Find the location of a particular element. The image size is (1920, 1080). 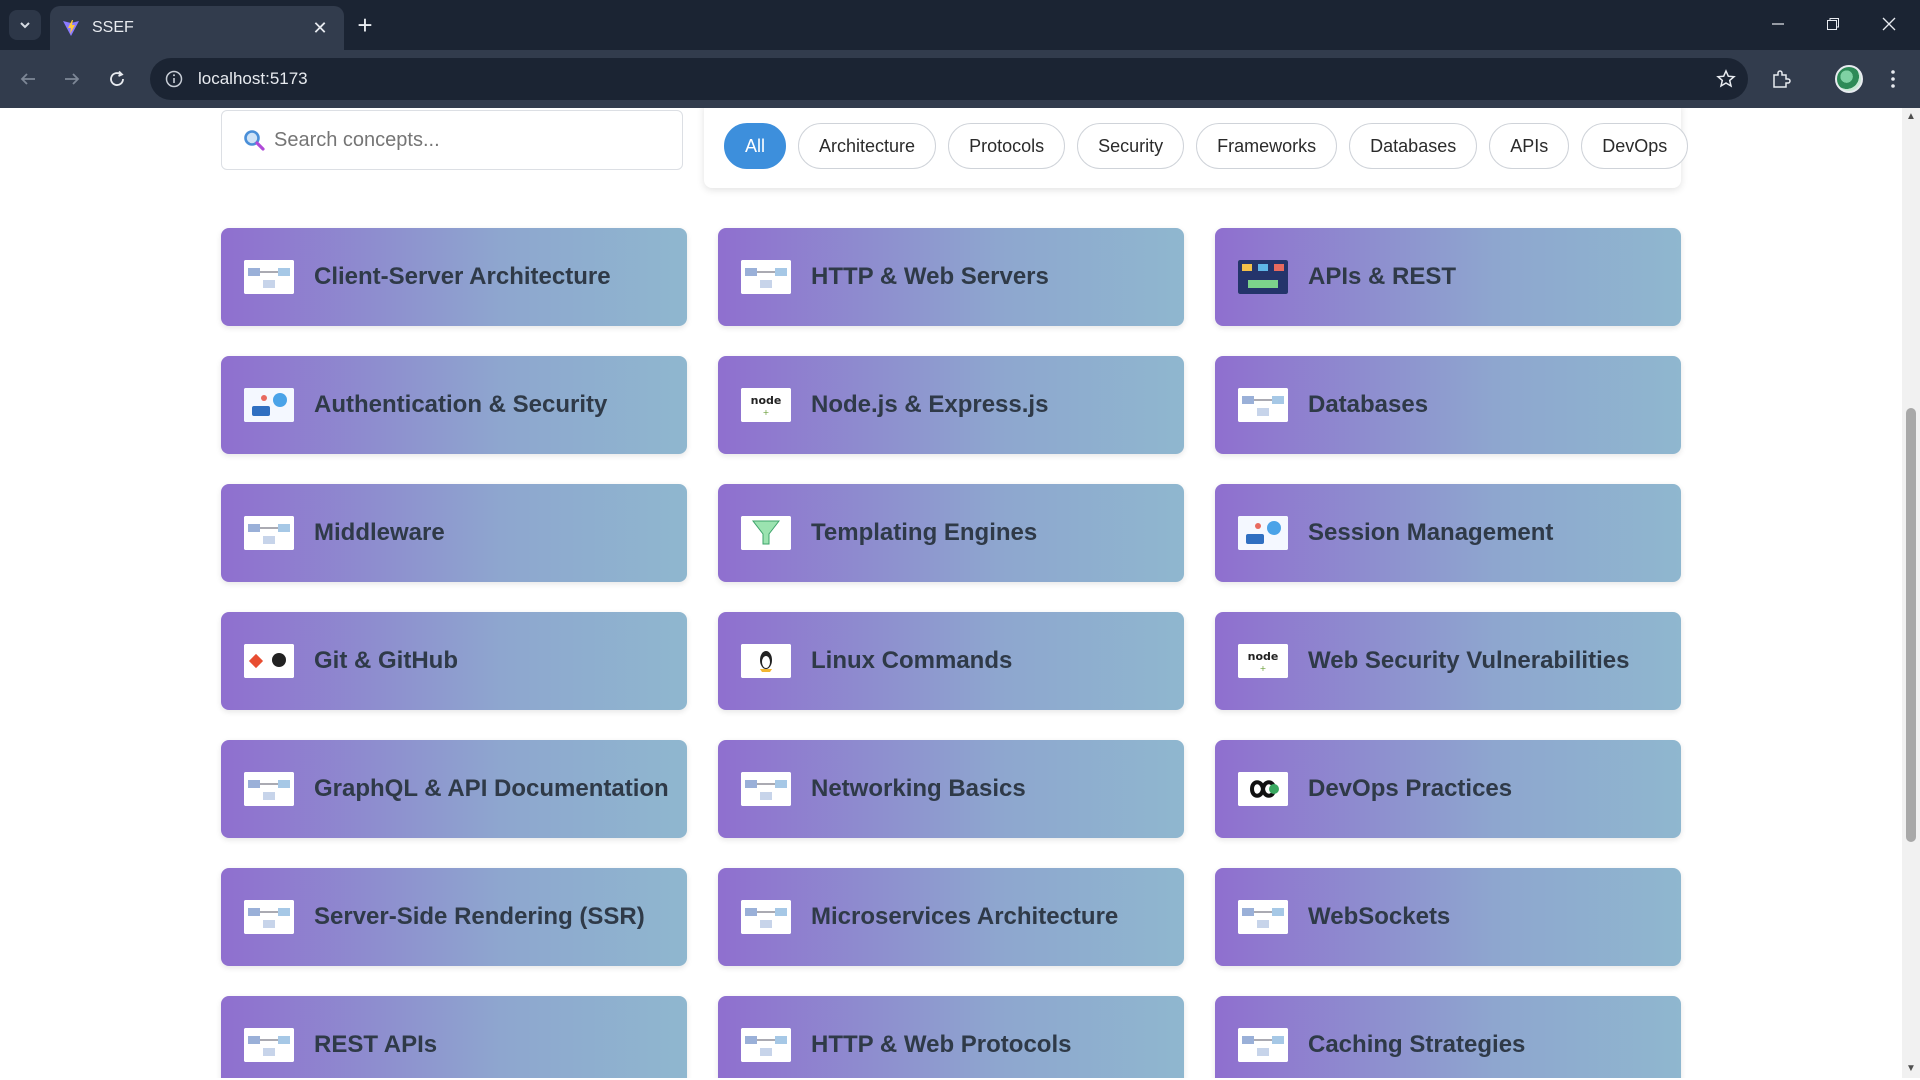

close-icon is located at coordinates (1889, 24).